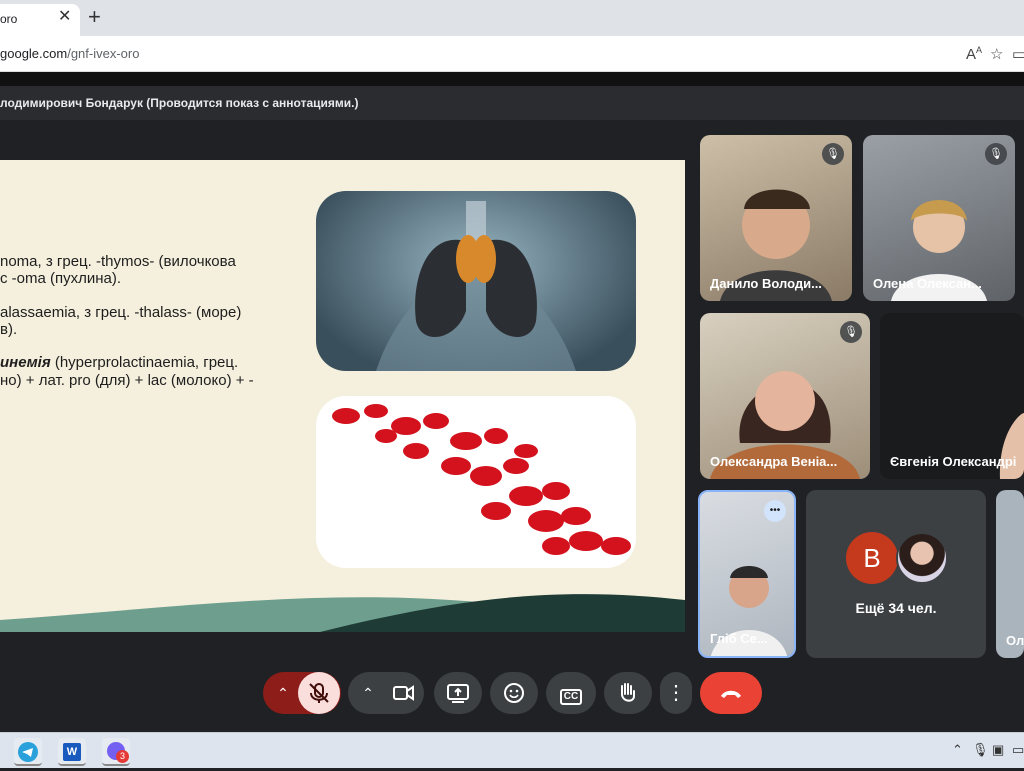 This screenshot has width=1024, height=771. I want to click on more-participants-tile: B Ещё 34 чел., so click(896, 574).